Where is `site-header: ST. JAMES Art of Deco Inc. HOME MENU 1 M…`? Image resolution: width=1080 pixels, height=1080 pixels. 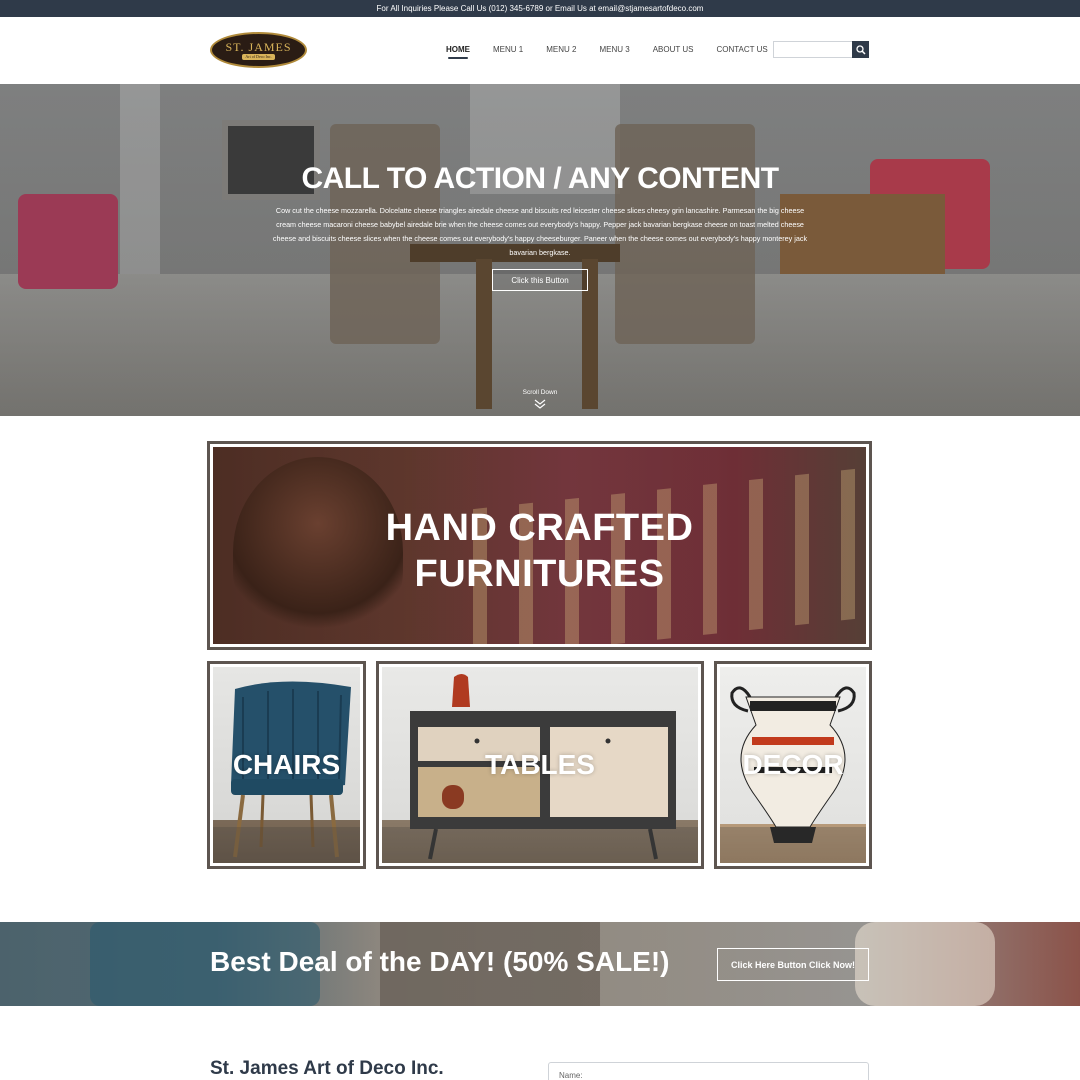 site-header: ST. JAMES Art of Deco Inc. HOME MENU 1 M… is located at coordinates (540, 50).